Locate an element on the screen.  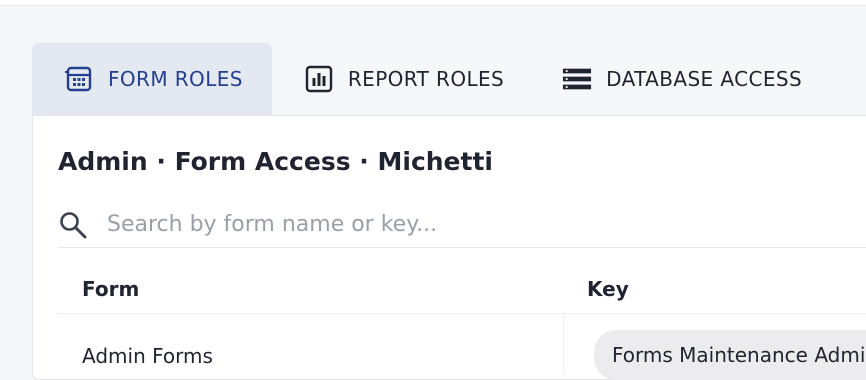
page-title: Admin · Form Access · Michetti is located at coordinates (275, 161).